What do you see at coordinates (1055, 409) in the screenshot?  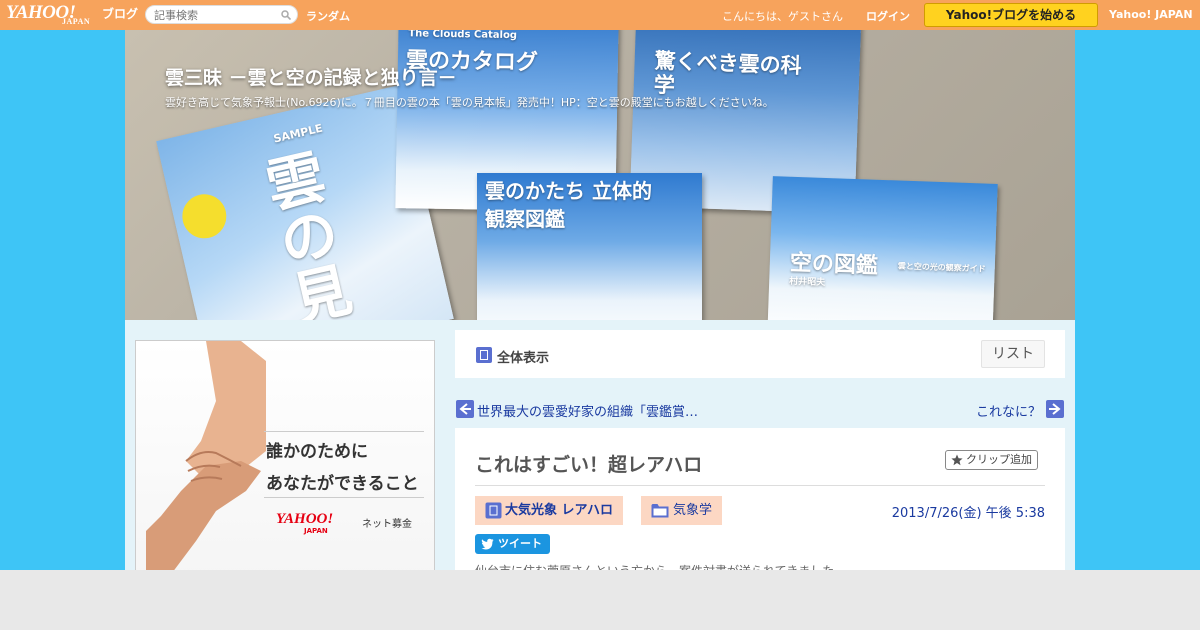 I see `arrow-right-icon` at bounding box center [1055, 409].